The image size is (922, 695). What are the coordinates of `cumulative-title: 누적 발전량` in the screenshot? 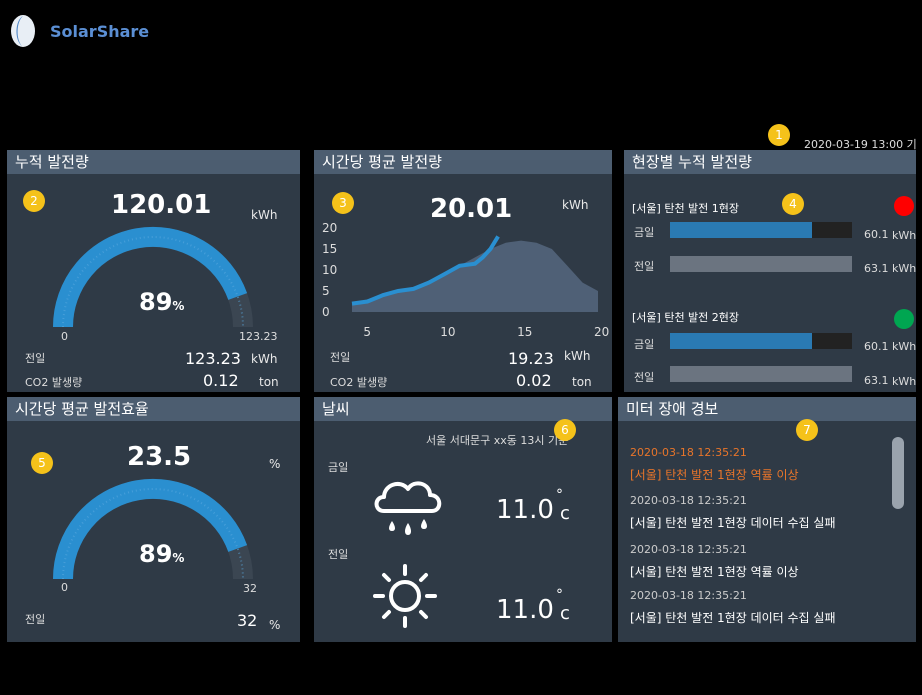 It's located at (153, 162).